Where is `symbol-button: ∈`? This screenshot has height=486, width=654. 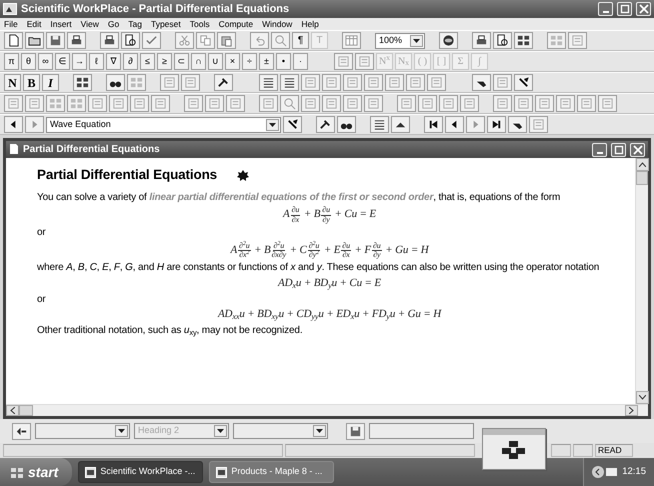 symbol-button: ∈ is located at coordinates (62, 61).